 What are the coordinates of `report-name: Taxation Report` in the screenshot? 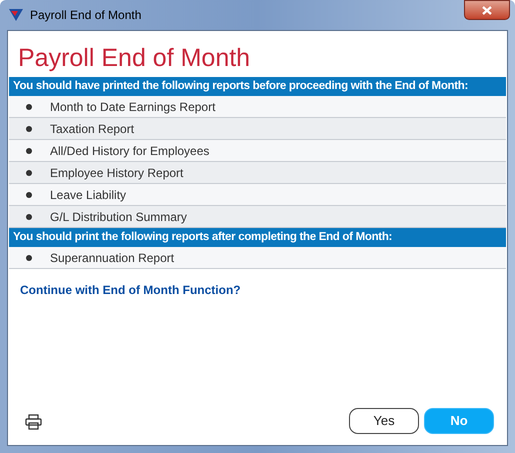 It's located at (92, 129).